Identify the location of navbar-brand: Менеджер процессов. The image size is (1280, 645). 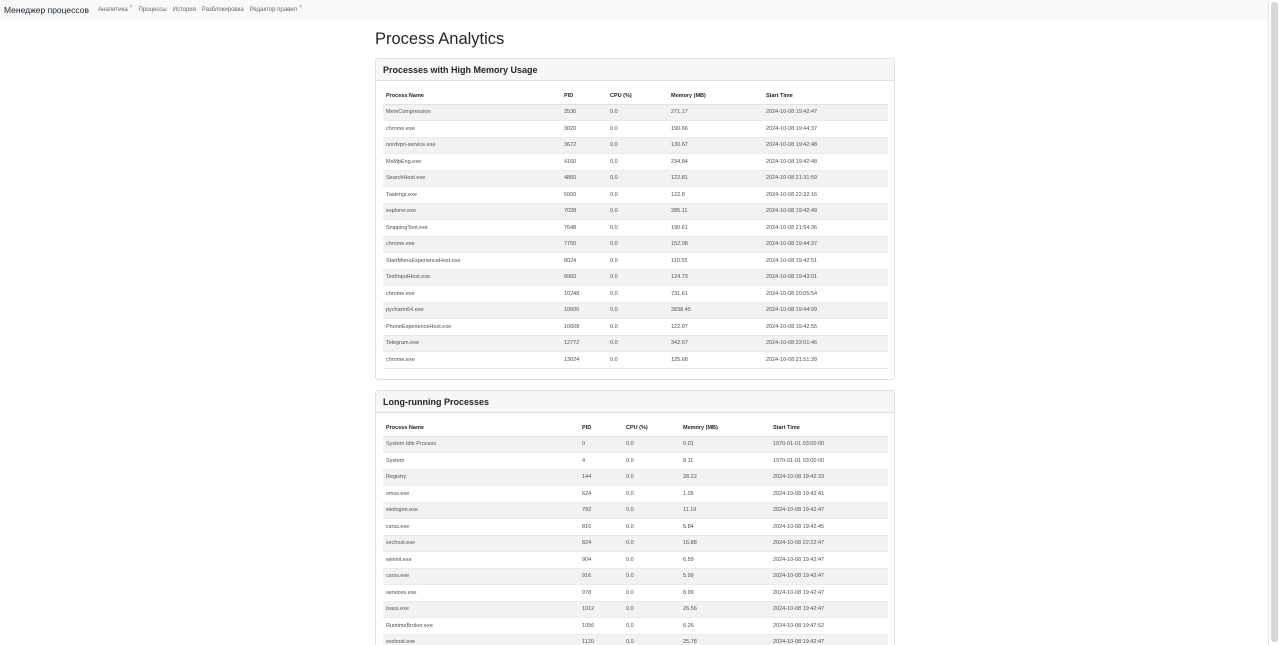
(46, 10).